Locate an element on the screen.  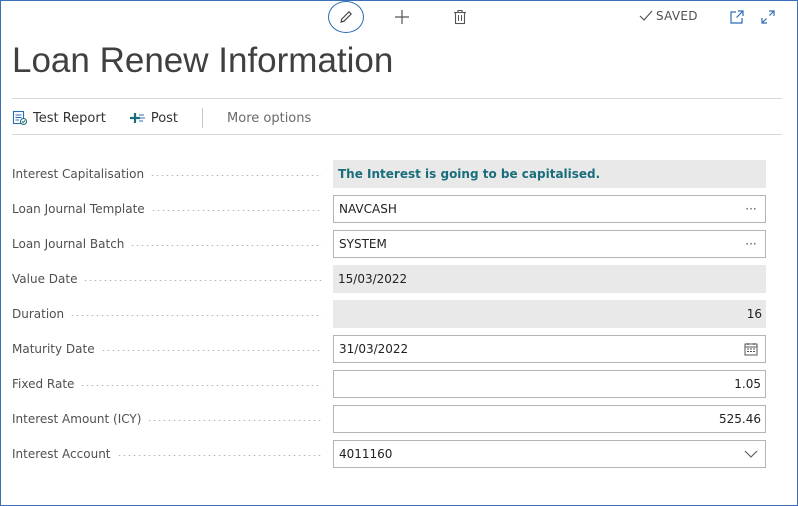
field-label: Maturity Date is located at coordinates (53, 349).